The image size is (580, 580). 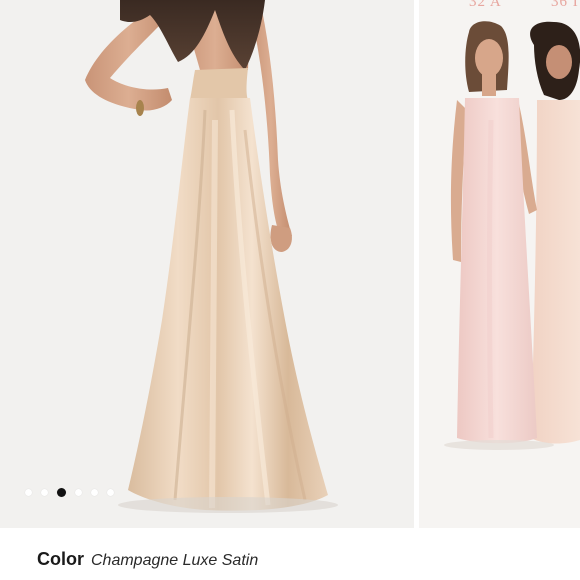 I want to click on color-selection-row: Color Champagne Luxe Satin, so click(x=147, y=559).